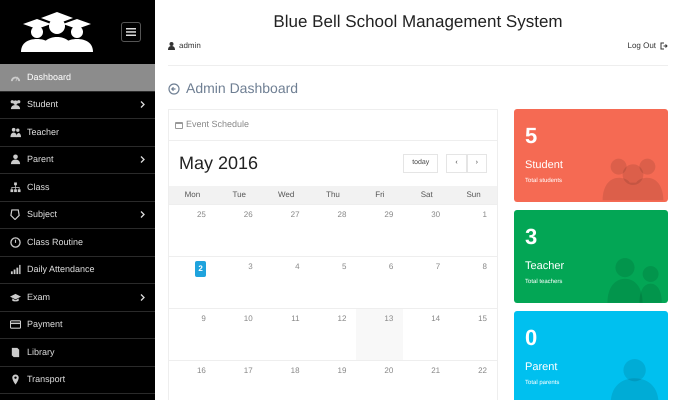 The width and height of the screenshot is (680, 400). Describe the element at coordinates (77, 188) in the screenshot. I see `sidebar-item: Class` at that location.